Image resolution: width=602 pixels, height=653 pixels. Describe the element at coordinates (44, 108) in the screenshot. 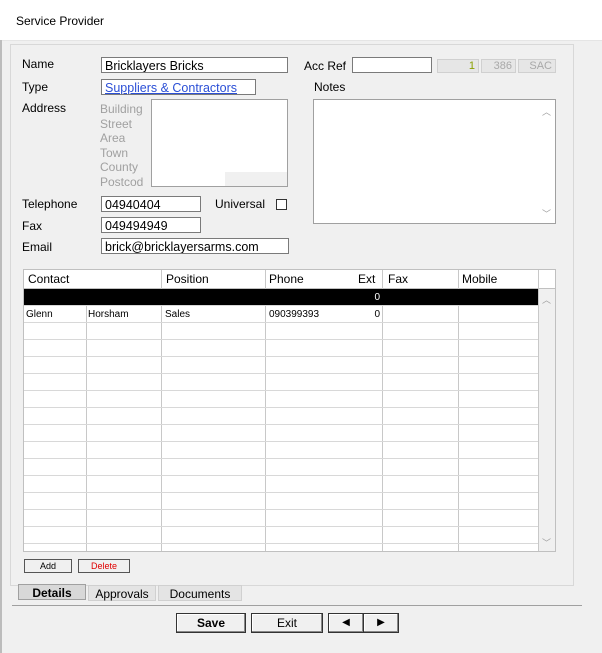

I see `address-label: Address` at that location.